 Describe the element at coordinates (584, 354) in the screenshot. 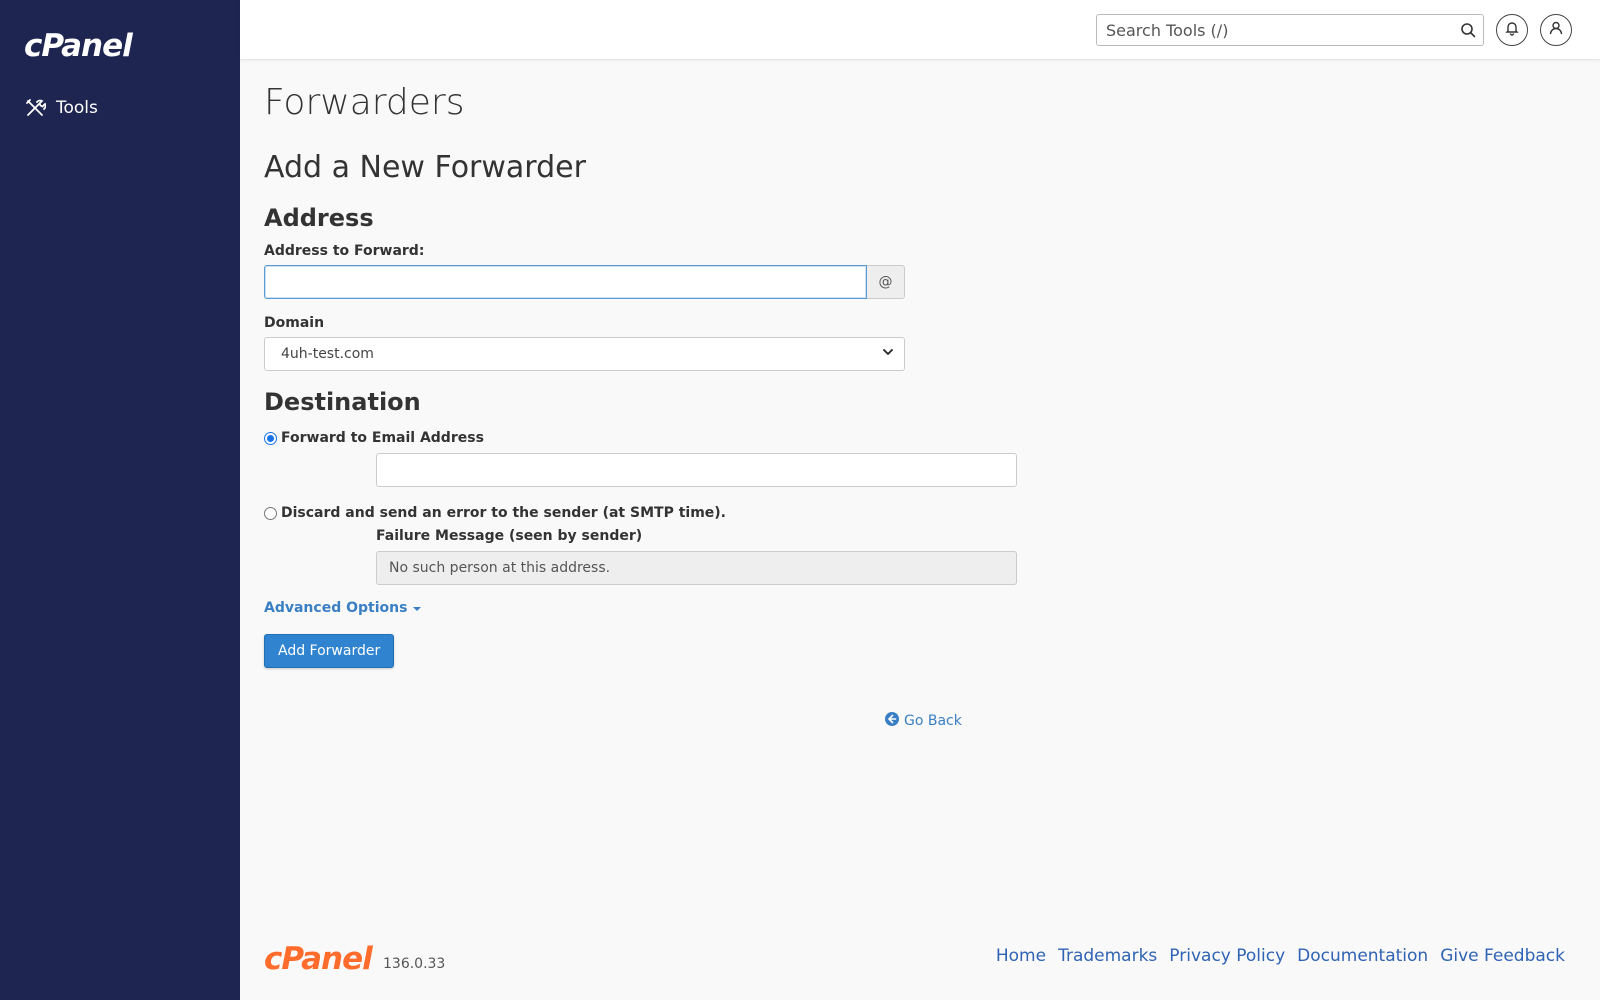

I see `domain-select: 4uh-test.com` at that location.